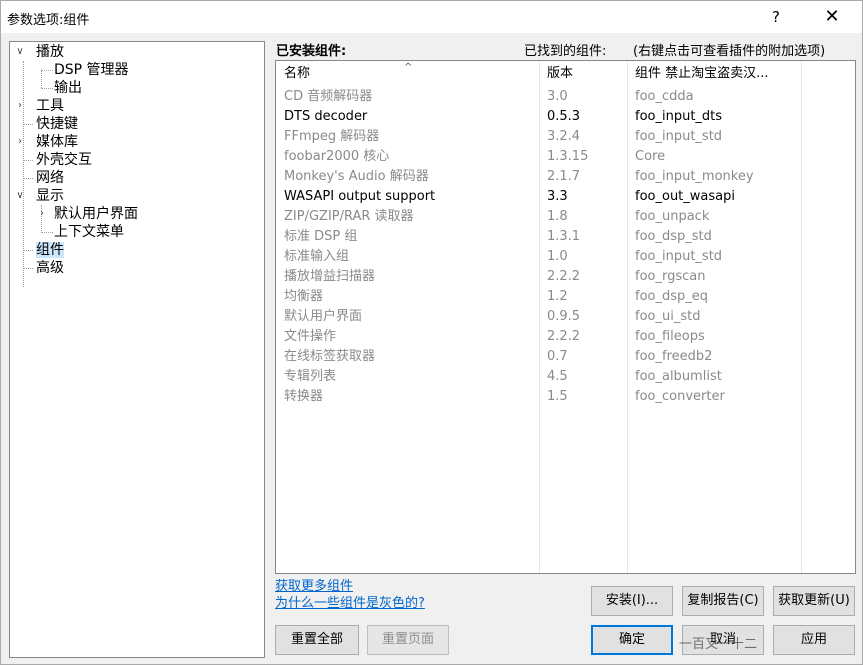  Describe the element at coordinates (718, 644) in the screenshot. I see `watermark-text: 一百又一十二` at that location.